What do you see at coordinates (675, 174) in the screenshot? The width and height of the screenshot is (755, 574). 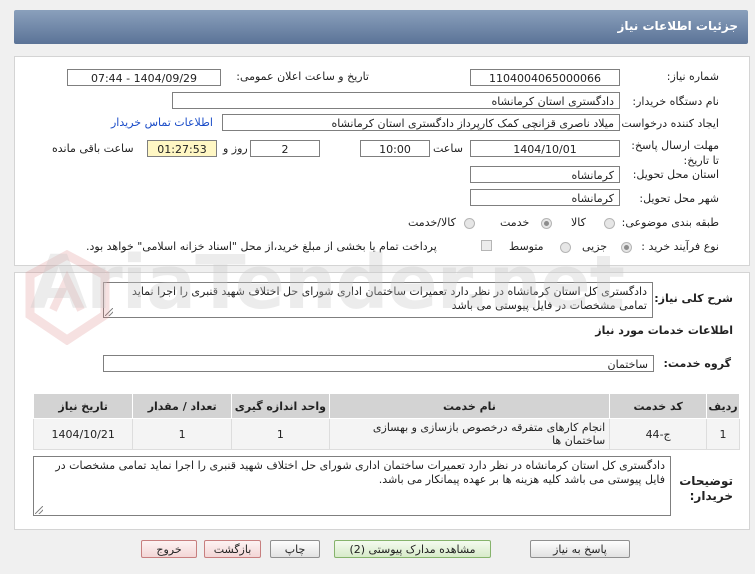 I see `province-label: استان محل تحویل:` at bounding box center [675, 174].